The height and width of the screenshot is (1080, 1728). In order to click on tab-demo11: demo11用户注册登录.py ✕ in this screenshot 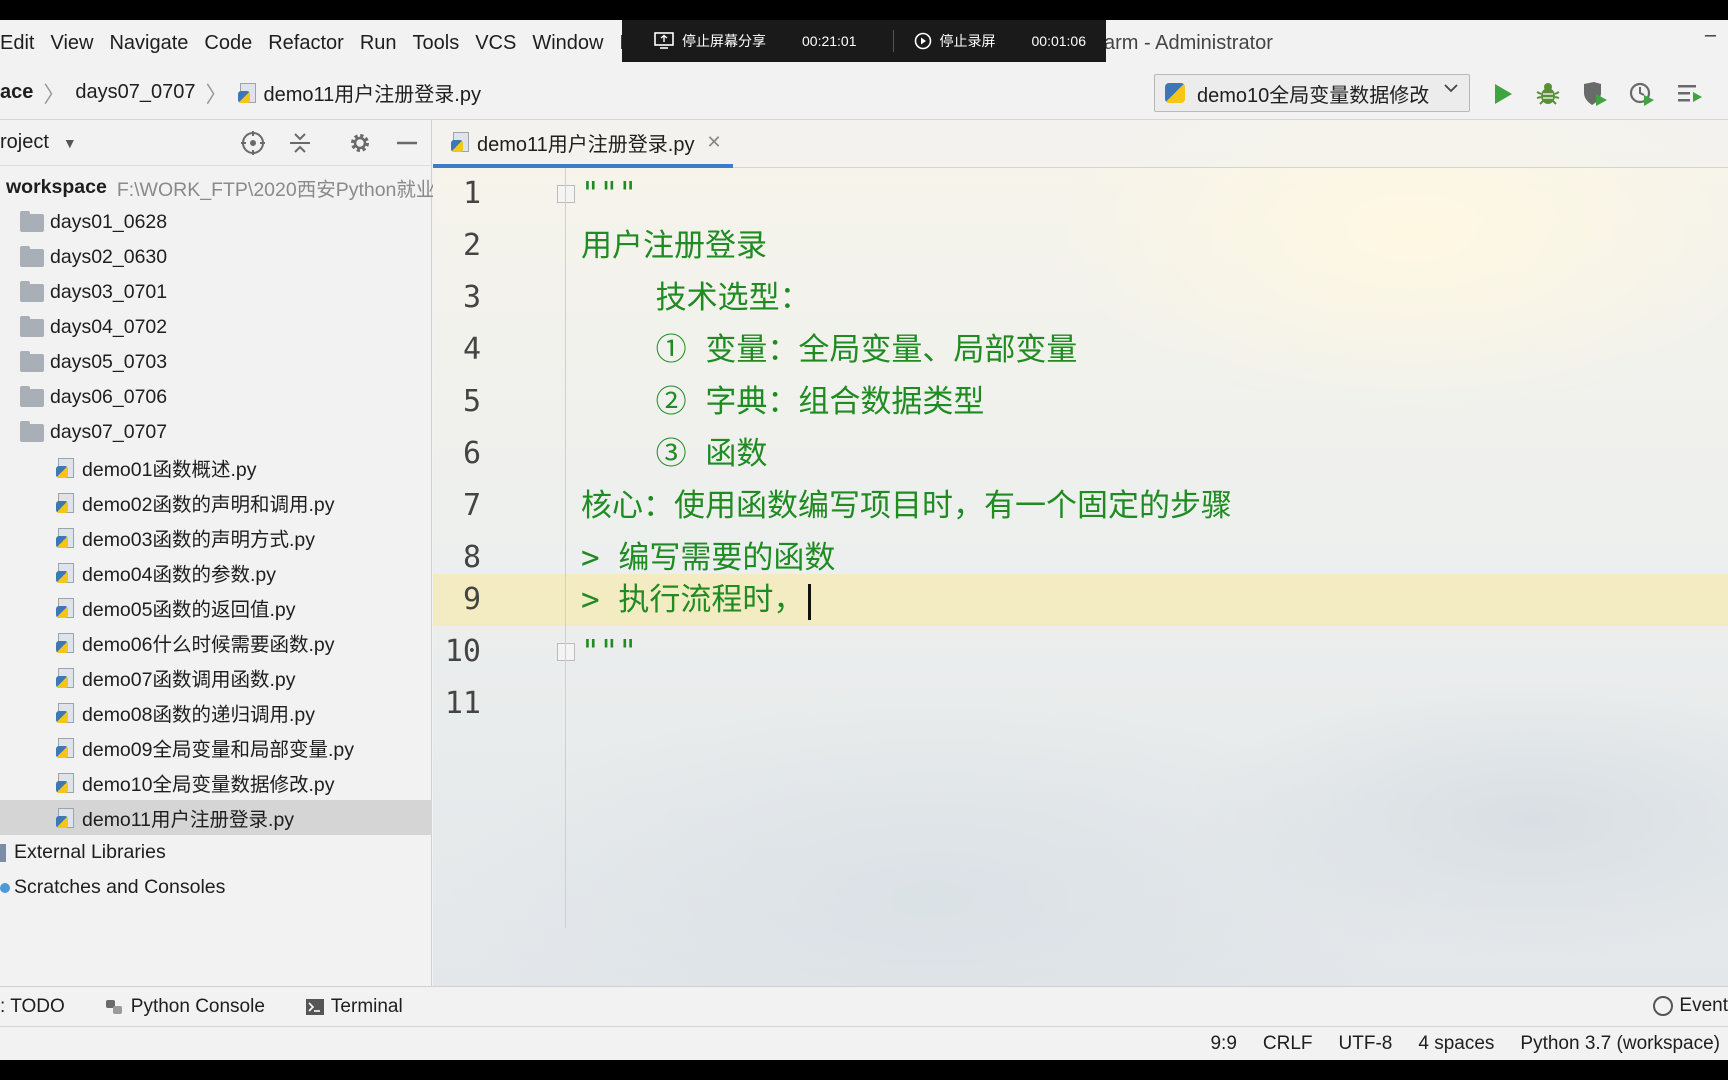, I will do `click(583, 144)`.